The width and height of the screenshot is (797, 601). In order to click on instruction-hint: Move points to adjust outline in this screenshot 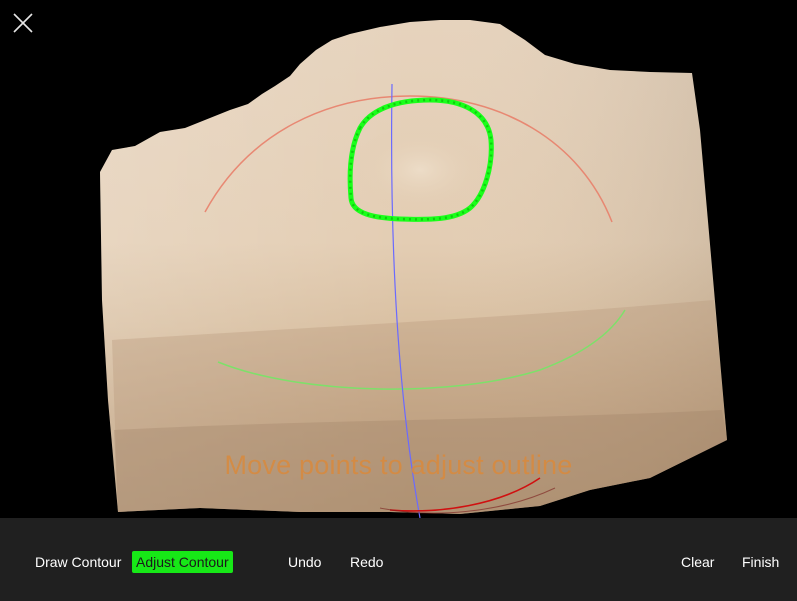, I will do `click(398, 465)`.